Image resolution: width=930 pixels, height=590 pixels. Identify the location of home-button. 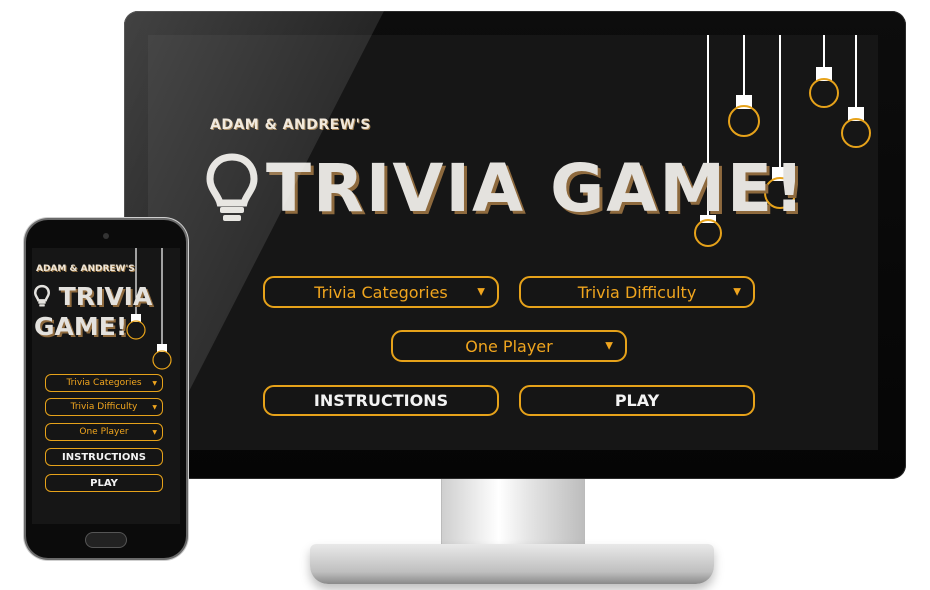
(106, 540).